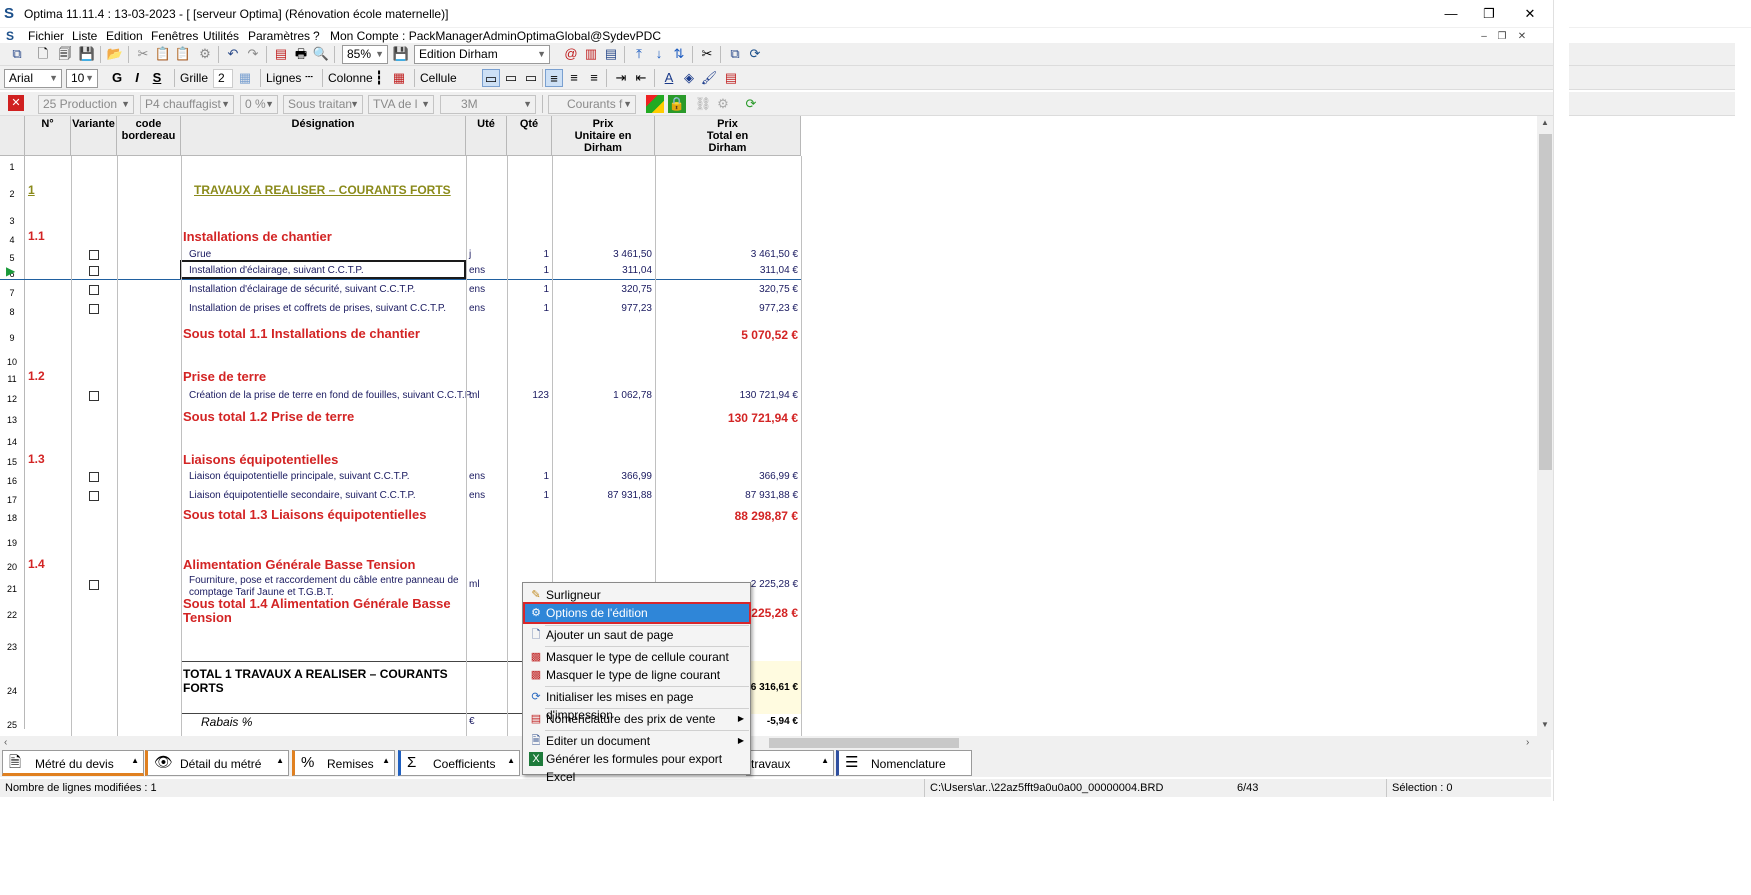  What do you see at coordinates (727, 254) in the screenshot?
I see `total-price-cell: 3 461,50 €` at bounding box center [727, 254].